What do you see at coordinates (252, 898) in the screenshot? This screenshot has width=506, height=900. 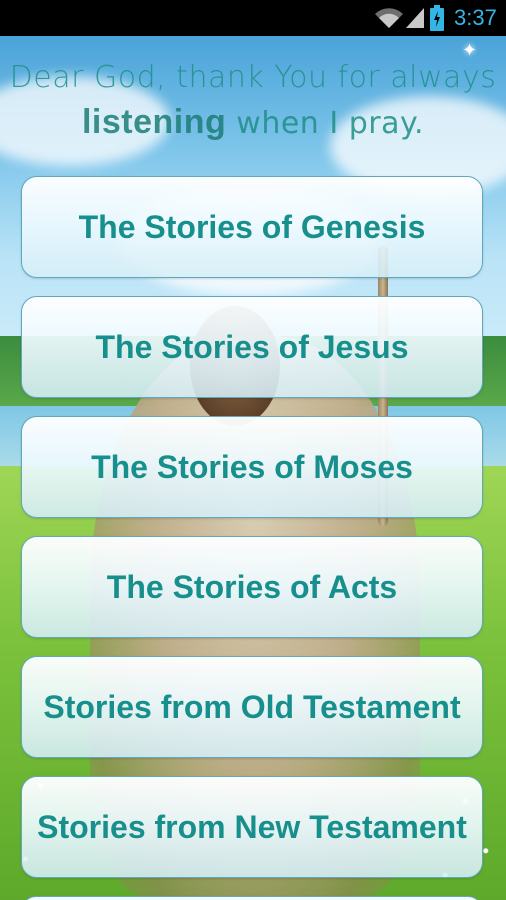 I see `next-menu-button-partial` at bounding box center [252, 898].